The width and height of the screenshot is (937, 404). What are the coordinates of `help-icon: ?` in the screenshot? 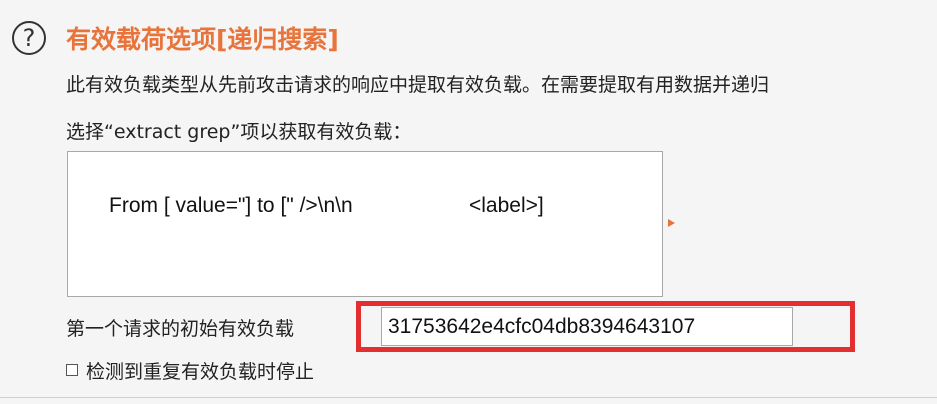 It's located at (29, 38).